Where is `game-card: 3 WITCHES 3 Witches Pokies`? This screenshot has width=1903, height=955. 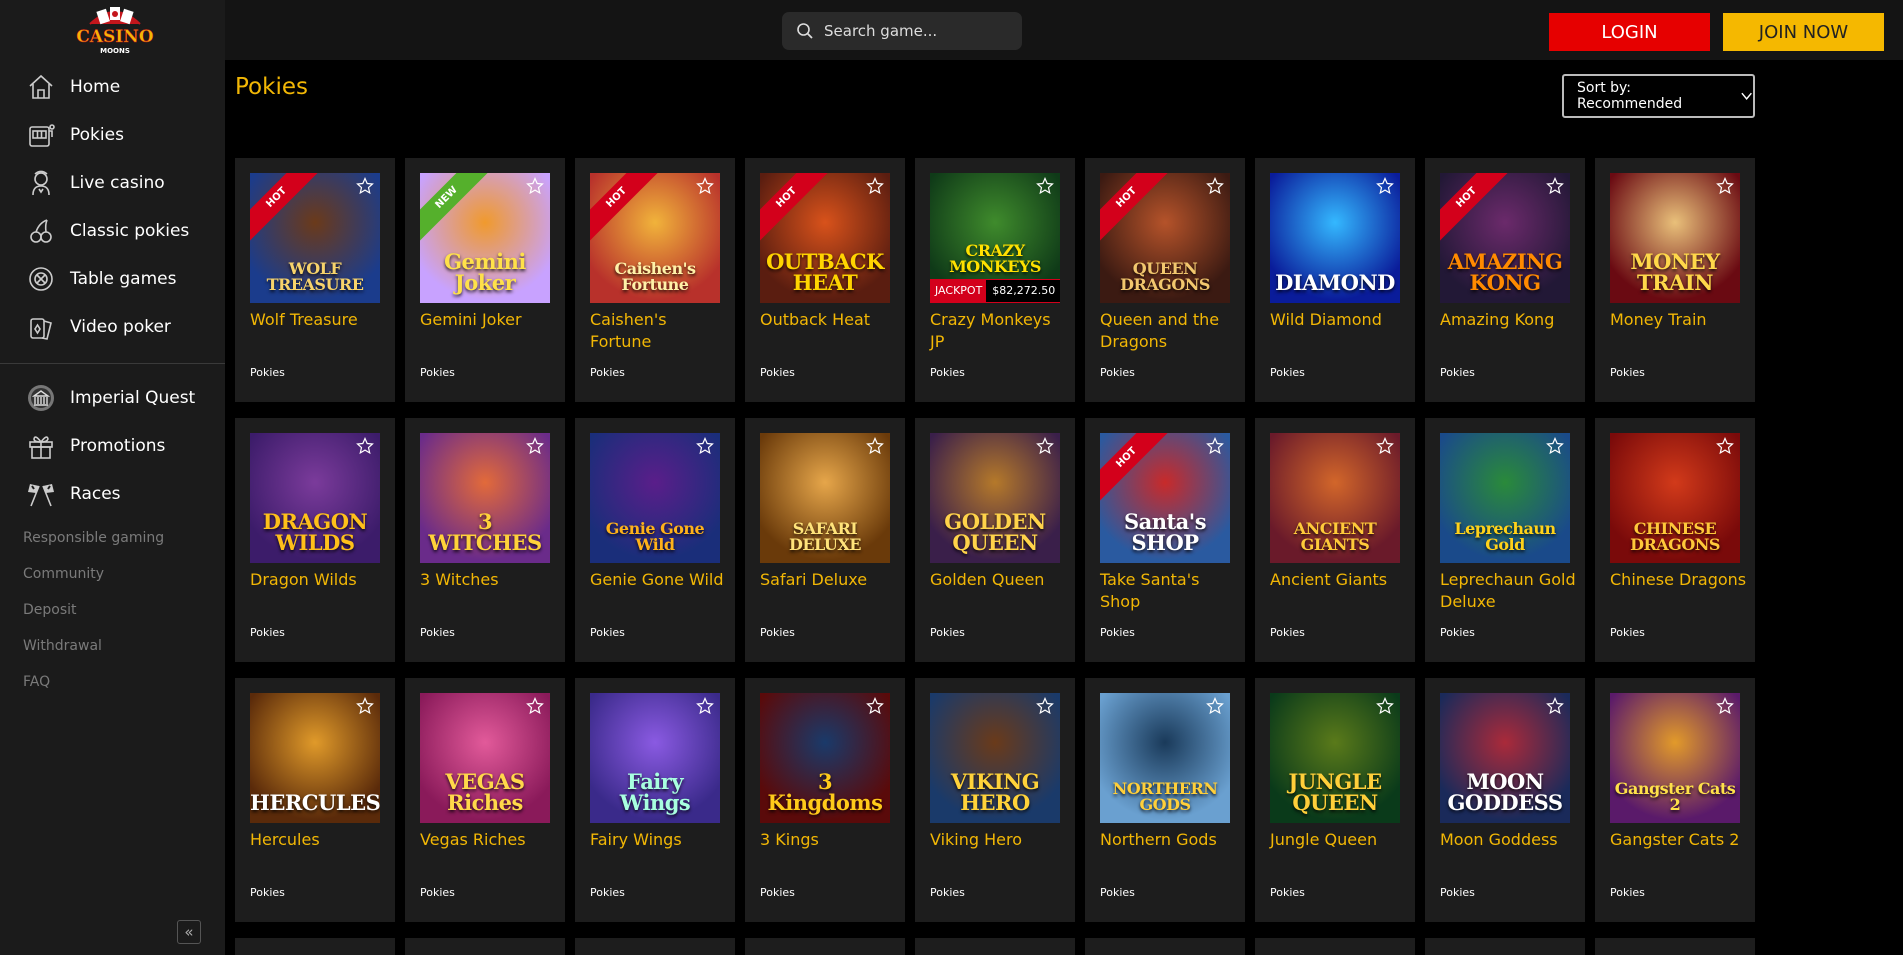
game-card: 3 WITCHES 3 Witches Pokies is located at coordinates (485, 540).